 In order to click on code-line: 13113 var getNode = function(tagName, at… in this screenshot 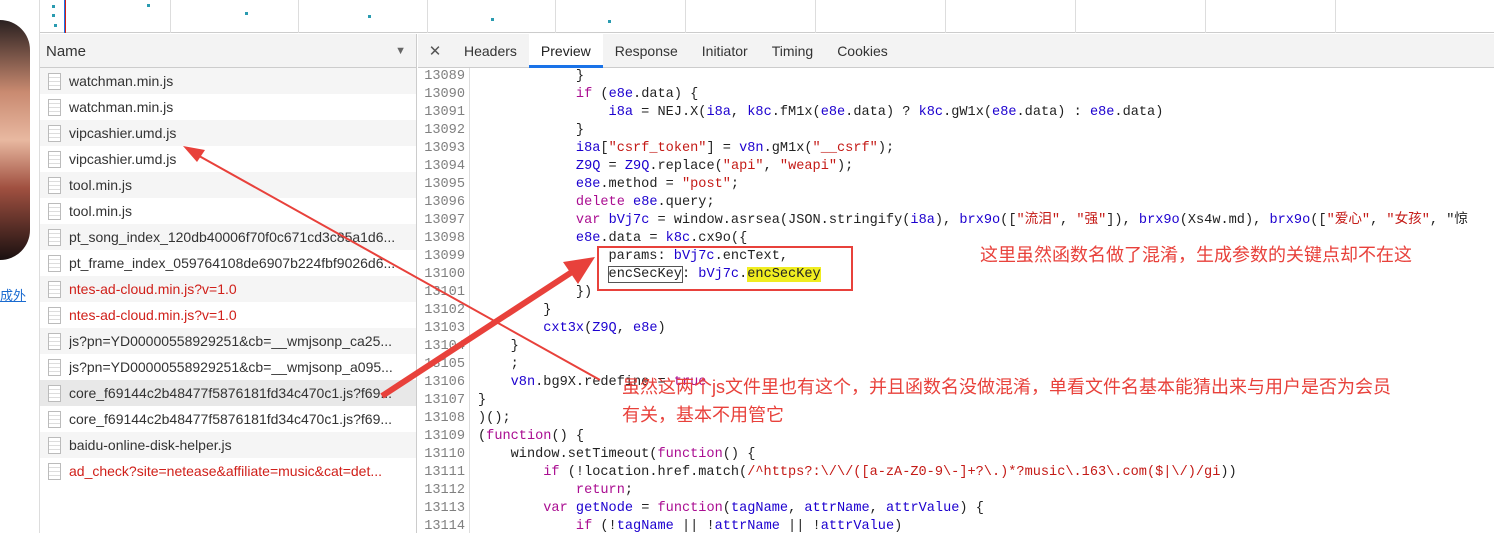, I will do `click(956, 509)`.